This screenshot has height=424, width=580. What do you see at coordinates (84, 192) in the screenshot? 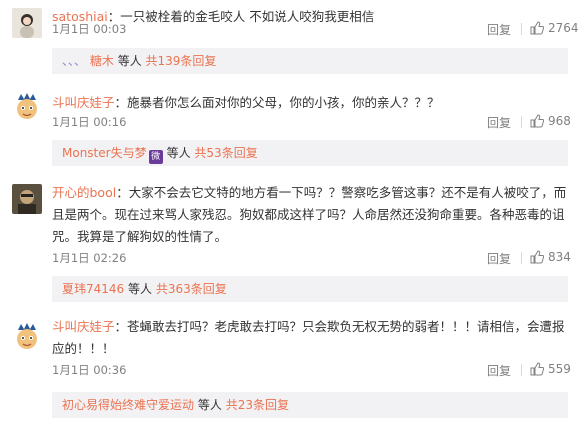
I see `comment-username: 开心的bool` at bounding box center [84, 192].